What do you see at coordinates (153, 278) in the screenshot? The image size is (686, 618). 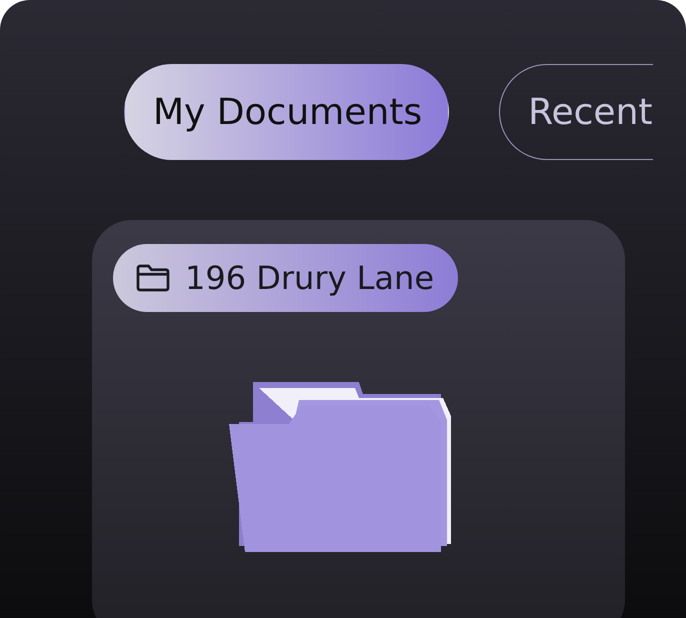 I see `folder-icon` at bounding box center [153, 278].